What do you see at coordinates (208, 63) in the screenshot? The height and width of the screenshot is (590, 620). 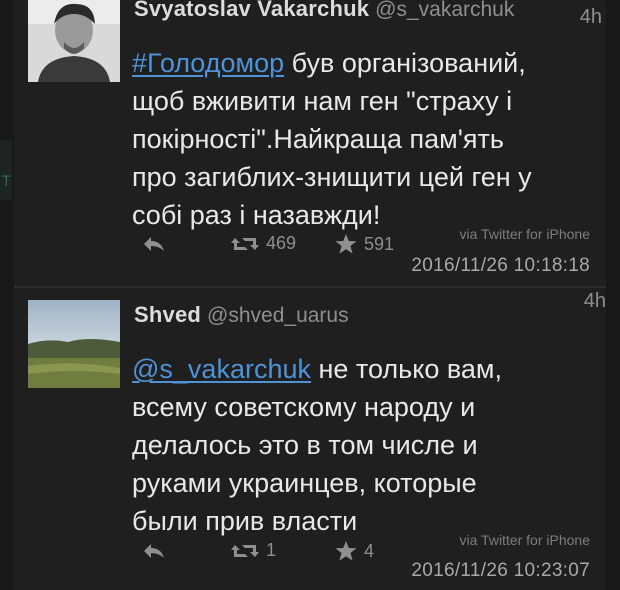 I see `hashtag-link: #Голодомор` at bounding box center [208, 63].